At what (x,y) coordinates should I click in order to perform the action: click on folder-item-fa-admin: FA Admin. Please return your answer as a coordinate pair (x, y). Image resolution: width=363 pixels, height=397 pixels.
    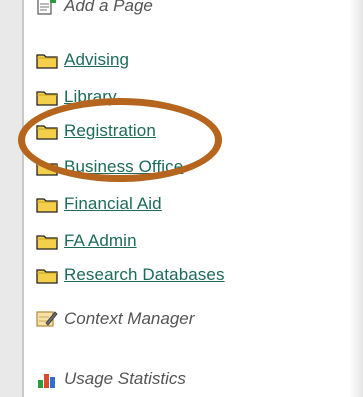
    Looking at the image, I should click on (86, 241).